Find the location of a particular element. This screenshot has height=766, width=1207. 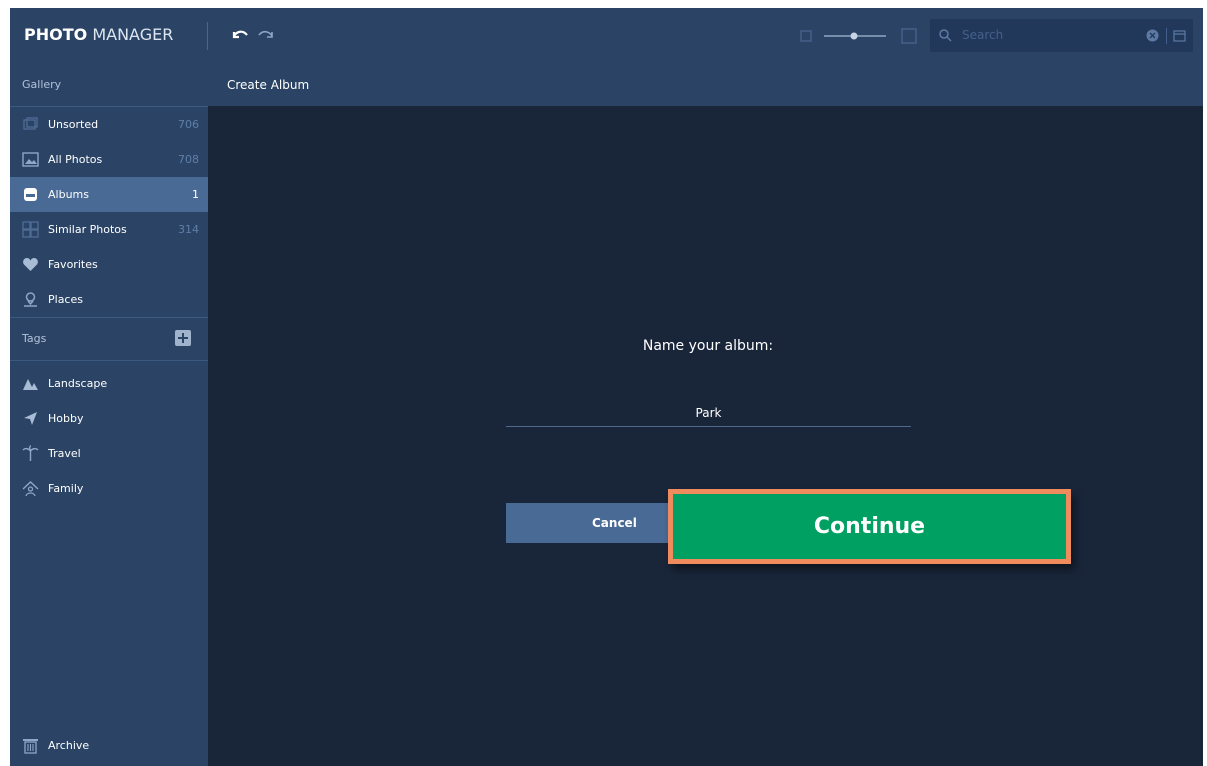

family-icon is located at coordinates (30, 489).